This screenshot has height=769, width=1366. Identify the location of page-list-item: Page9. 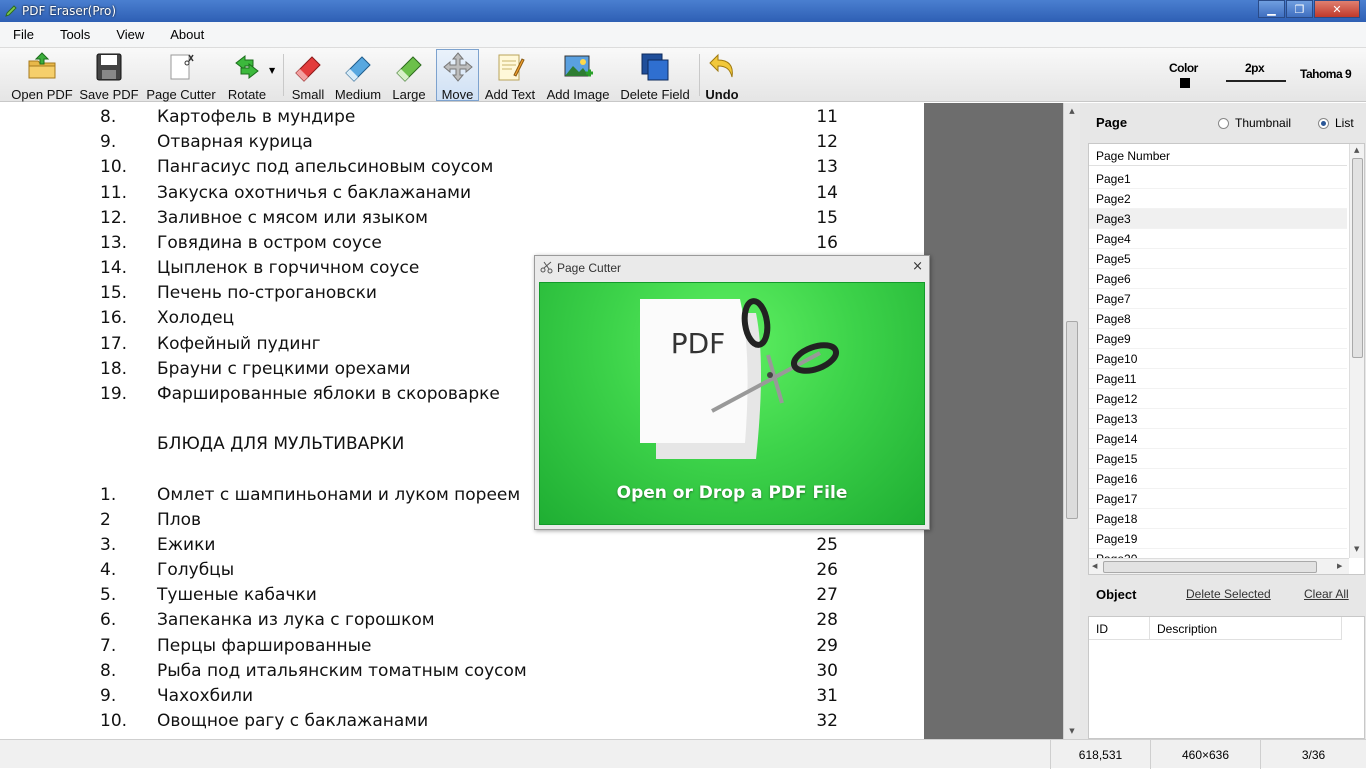
(1218, 339).